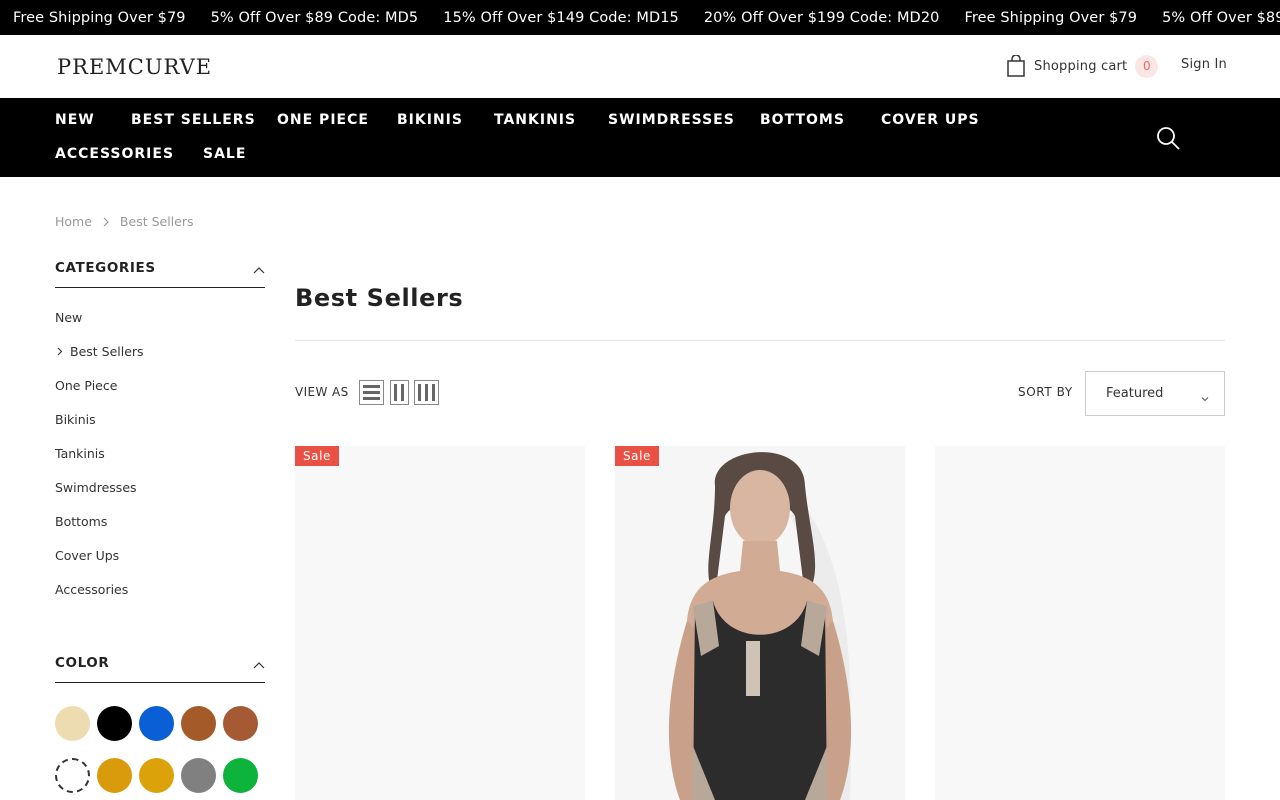 The width and height of the screenshot is (1280, 800). Describe the element at coordinates (379, 298) in the screenshot. I see `page-title: Best Sellers` at that location.